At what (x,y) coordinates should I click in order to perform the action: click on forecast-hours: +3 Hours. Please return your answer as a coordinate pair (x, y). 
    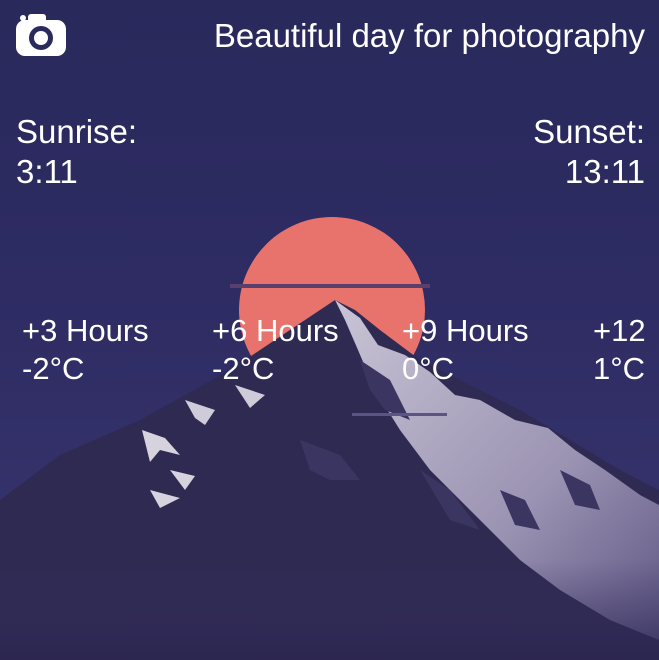
    Looking at the image, I should click on (85, 330).